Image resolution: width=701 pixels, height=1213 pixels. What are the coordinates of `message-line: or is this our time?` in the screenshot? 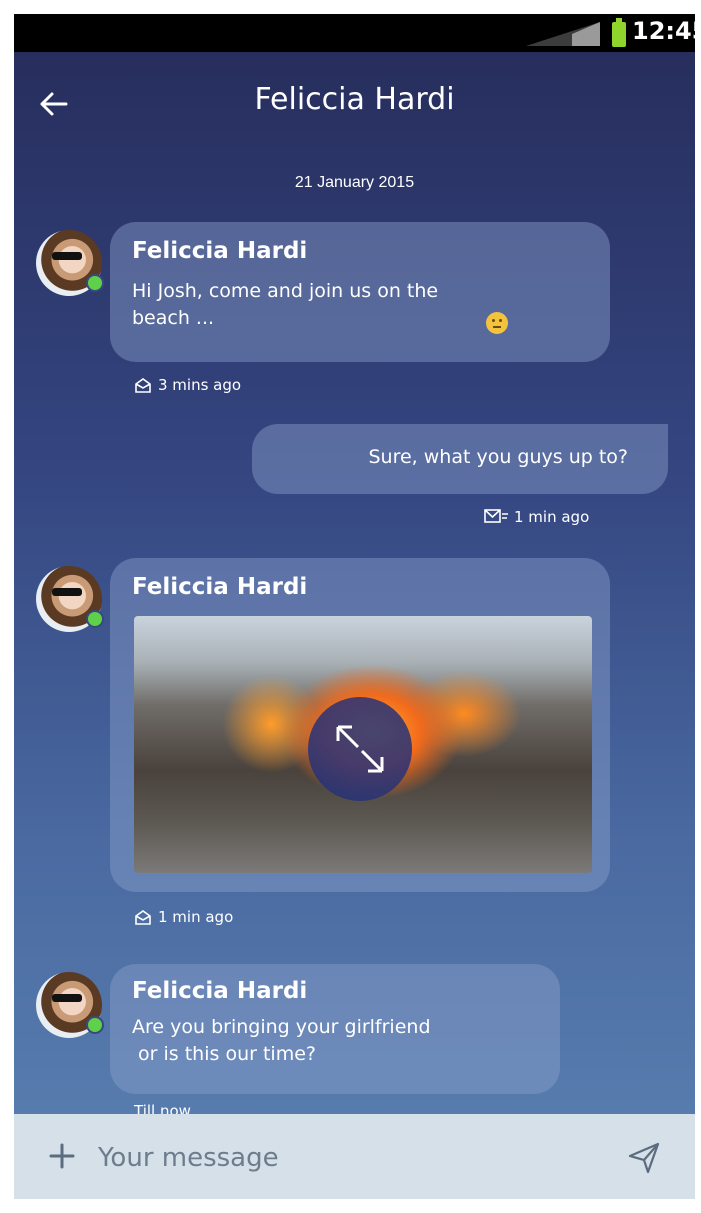 It's located at (224, 1054).